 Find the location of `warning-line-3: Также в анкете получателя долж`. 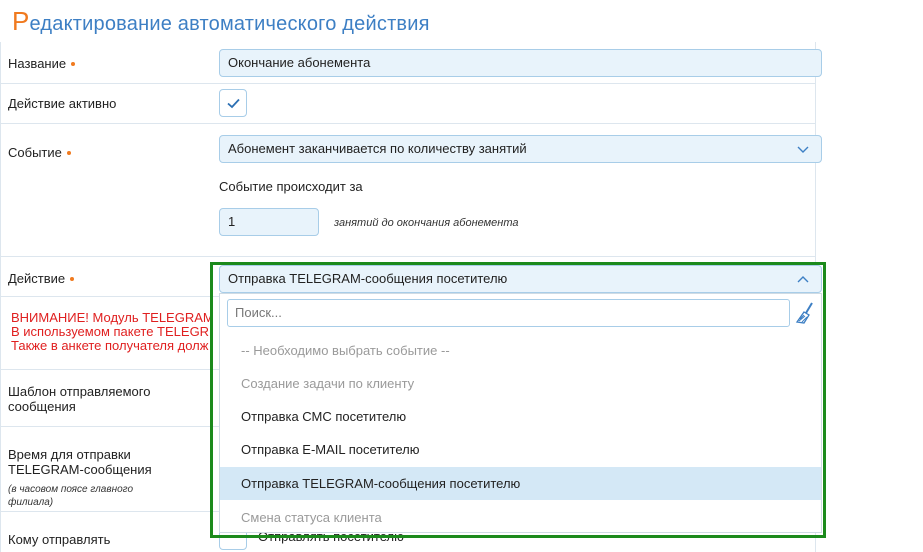

warning-line-3: Также в анкете получателя долж is located at coordinates (110, 345).